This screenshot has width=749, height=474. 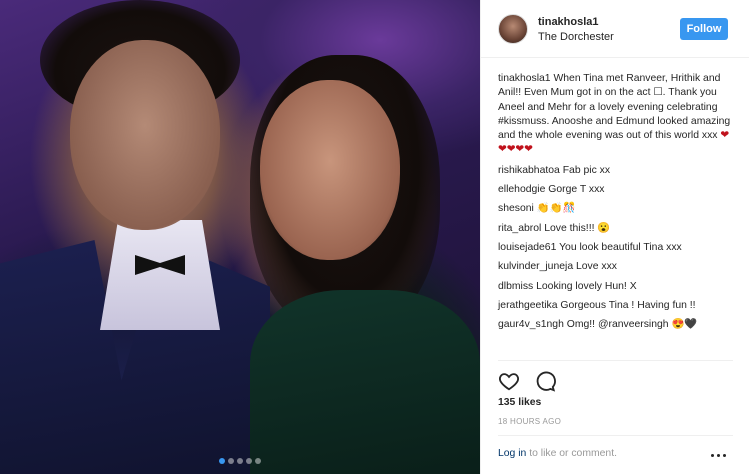 What do you see at coordinates (617, 190) in the screenshot?
I see `list-item: ellehodgie Gorge T xxx` at bounding box center [617, 190].